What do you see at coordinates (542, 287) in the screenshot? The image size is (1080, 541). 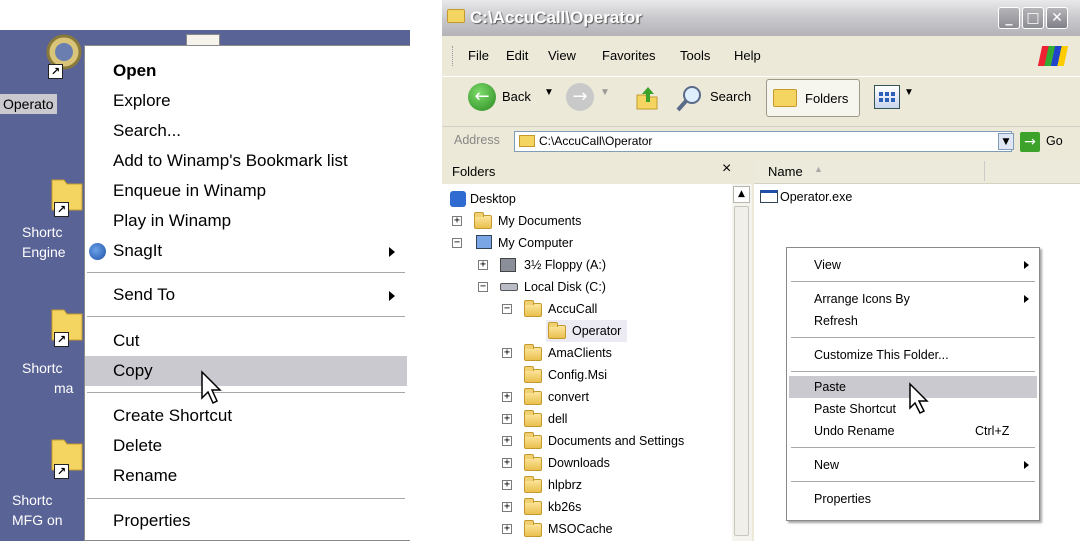 I see `tree-item-local-disk: − Local Disk (C:)` at bounding box center [542, 287].